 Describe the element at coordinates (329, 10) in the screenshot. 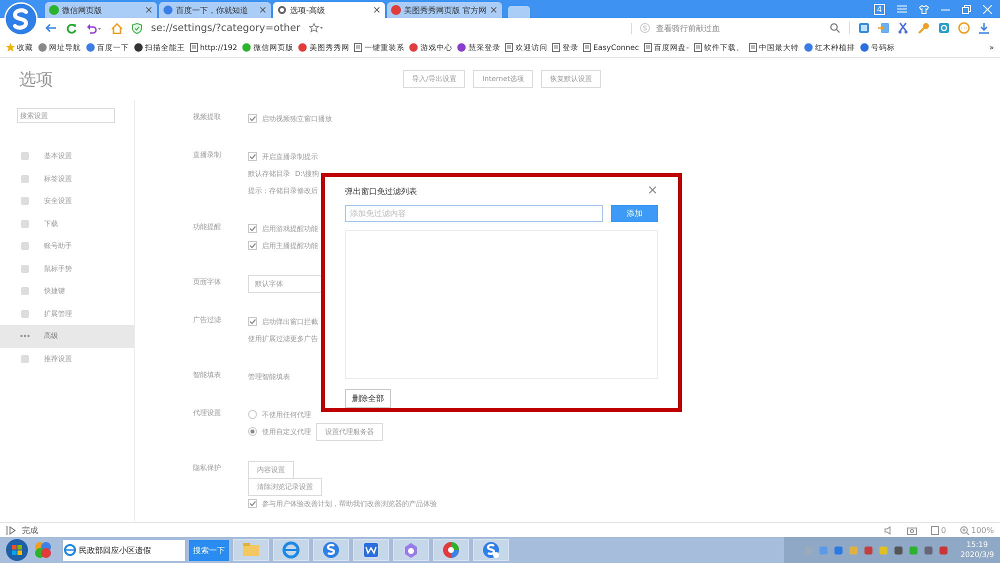

I see `browser-tab: 选项-高级 ×` at that location.